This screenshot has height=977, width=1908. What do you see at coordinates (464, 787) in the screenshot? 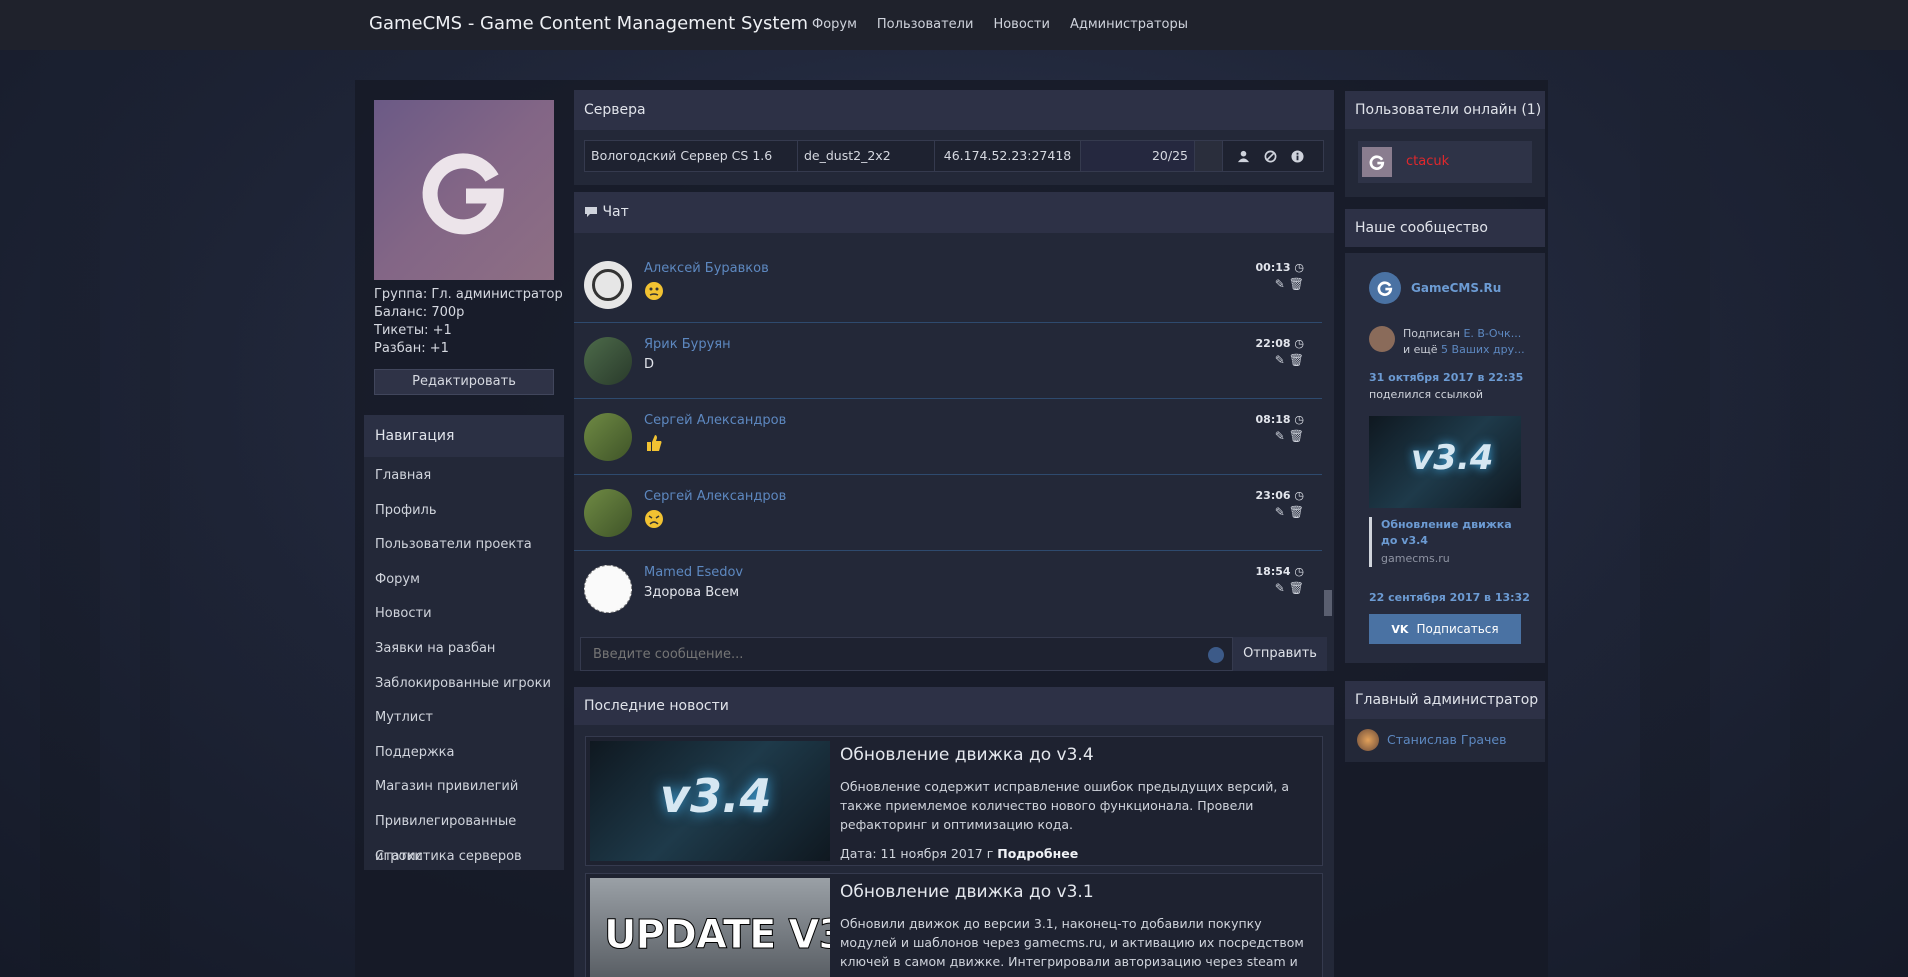
I see `nav-item-privilege-shop: Магазин привилегий` at bounding box center [464, 787].